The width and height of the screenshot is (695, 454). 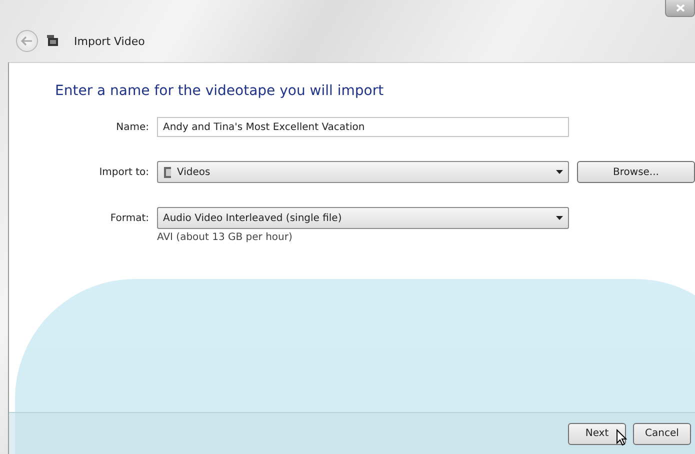 I want to click on import-to-dropdown: Videos, so click(x=363, y=172).